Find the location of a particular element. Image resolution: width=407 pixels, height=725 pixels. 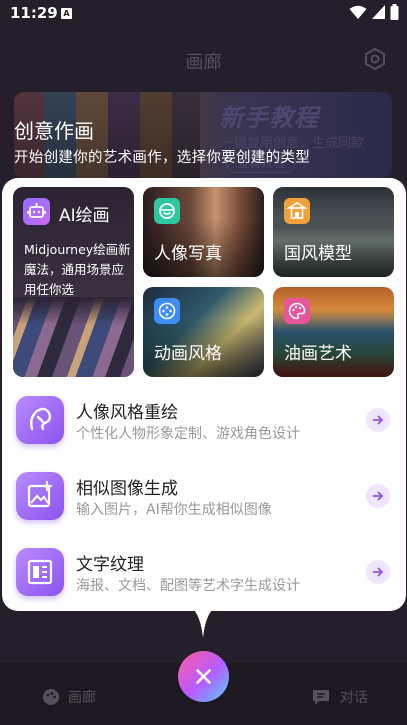

status-icons is located at coordinates (374, 12).